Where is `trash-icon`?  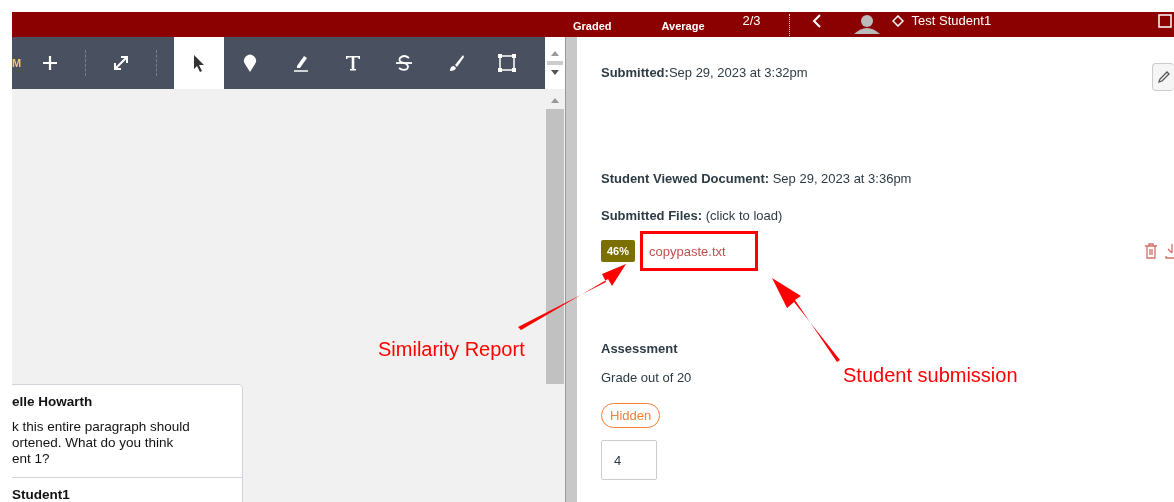 trash-icon is located at coordinates (1151, 251).